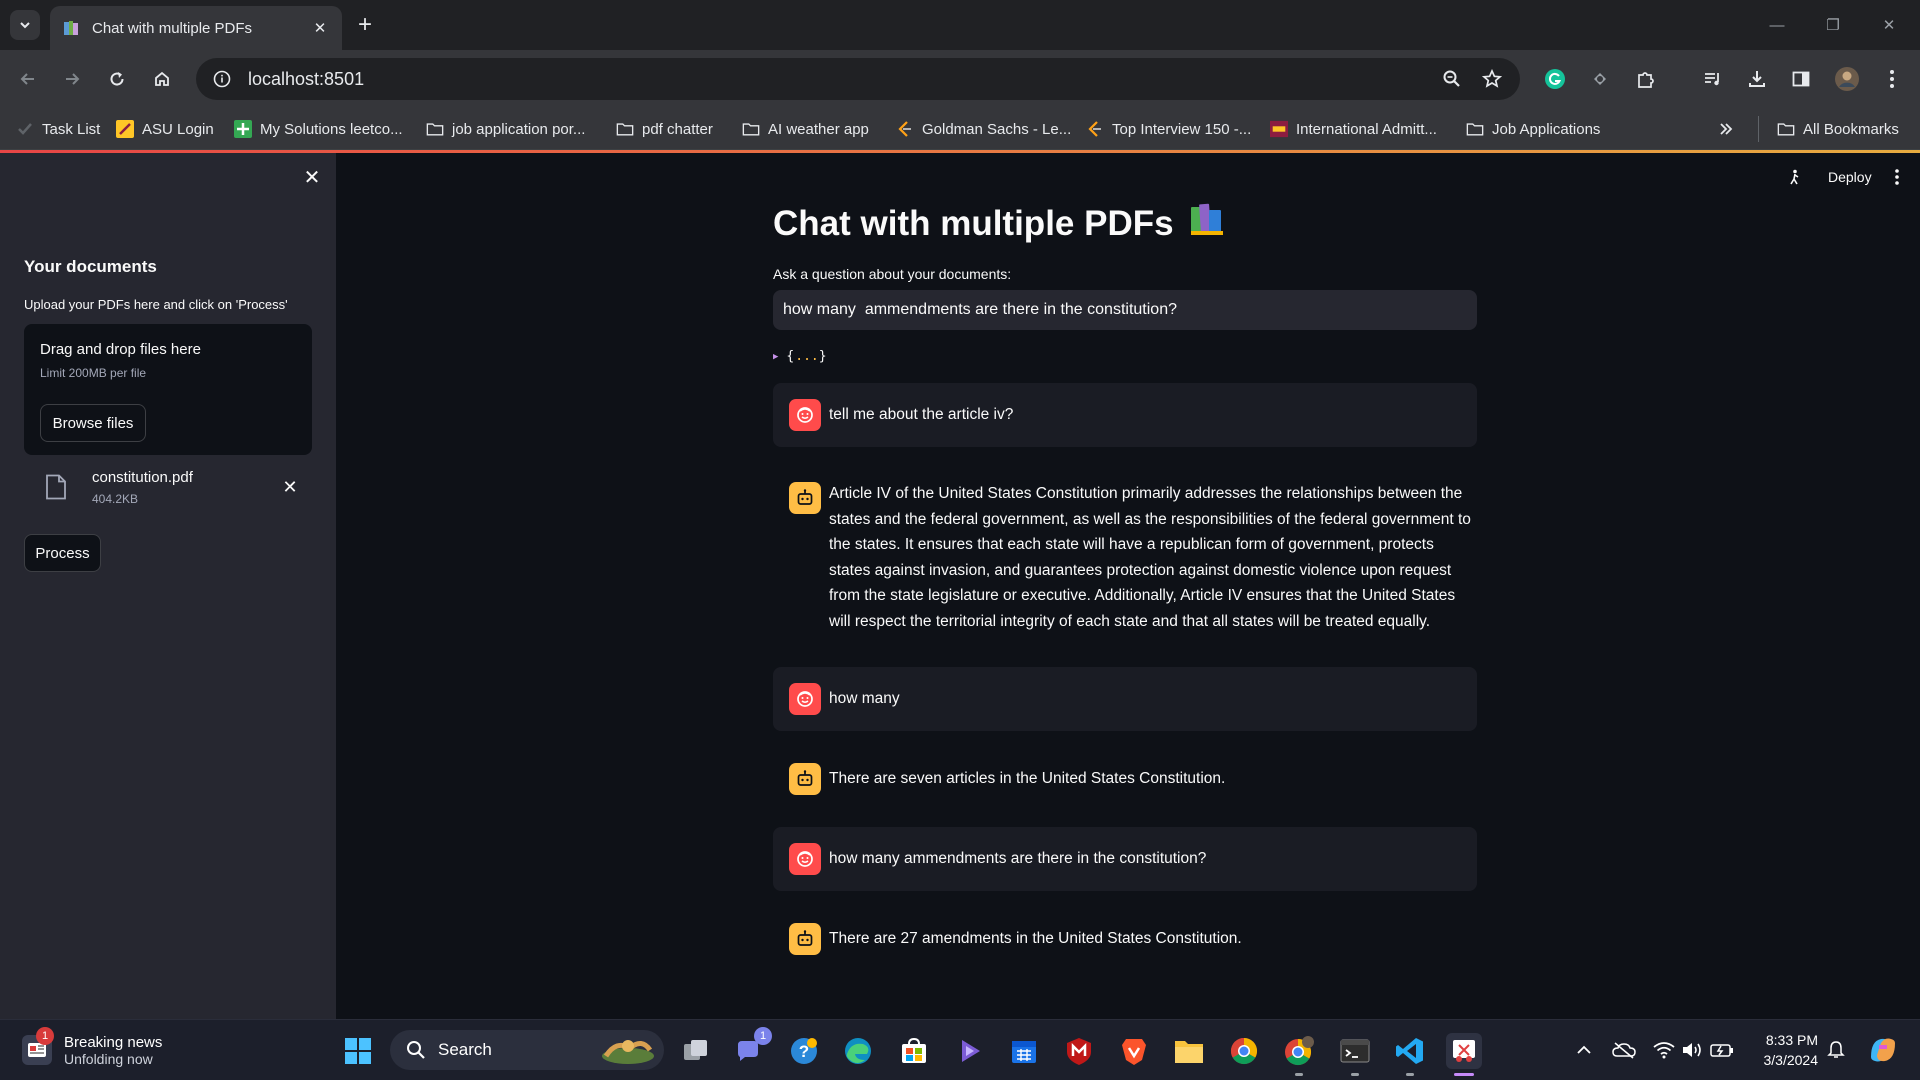  I want to click on onedrive-offline-icon, so click(1624, 1050).